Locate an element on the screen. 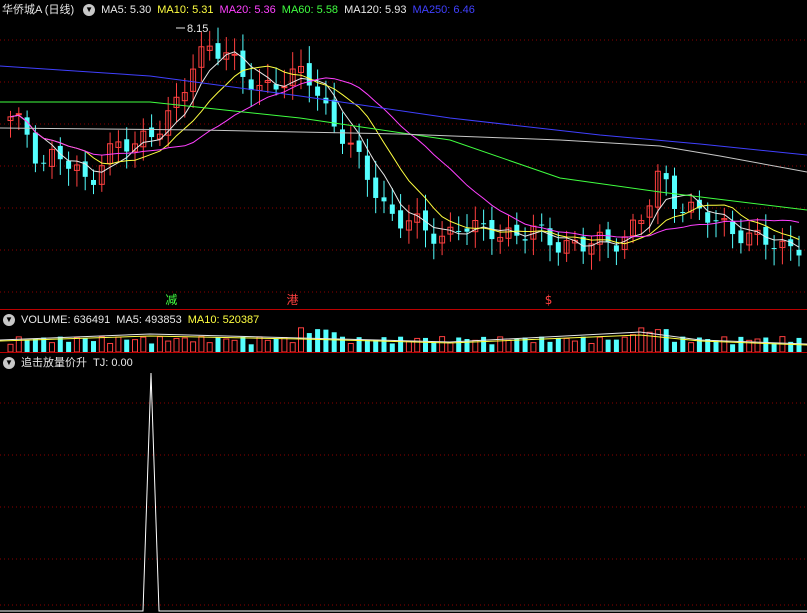 Image resolution: width=807 pixels, height=613 pixels. vol-ma5-label: MA5: 493853 is located at coordinates (149, 320).